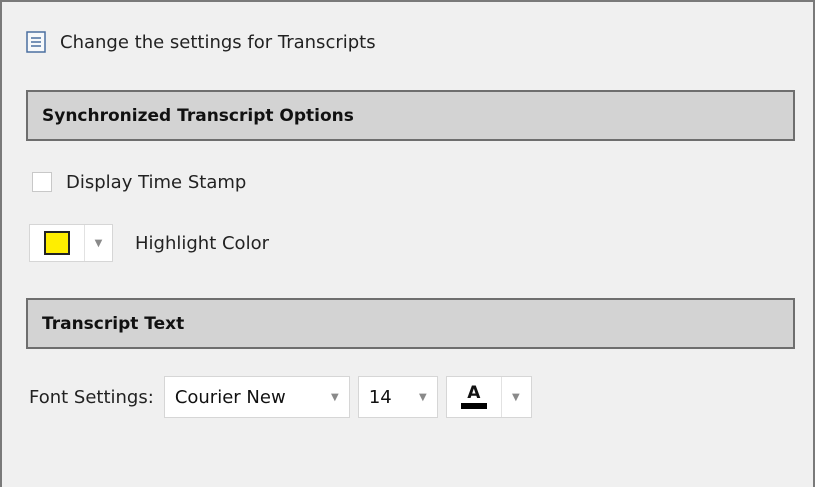 This screenshot has height=487, width=815. What do you see at coordinates (218, 42) in the screenshot?
I see `panel-title: Change the settings for Transcripts` at bounding box center [218, 42].